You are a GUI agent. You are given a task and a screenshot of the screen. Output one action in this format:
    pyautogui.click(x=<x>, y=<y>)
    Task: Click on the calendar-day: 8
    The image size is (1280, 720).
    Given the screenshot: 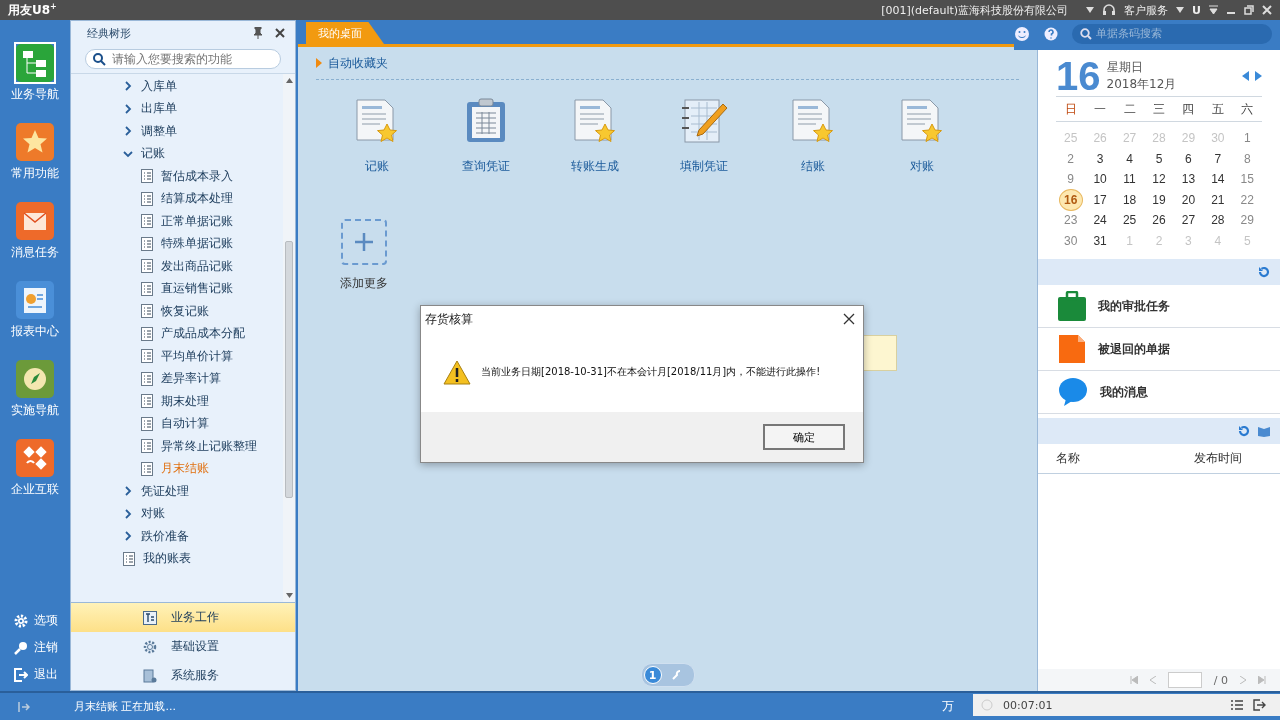 What is the action you would take?
    pyautogui.click(x=1247, y=158)
    